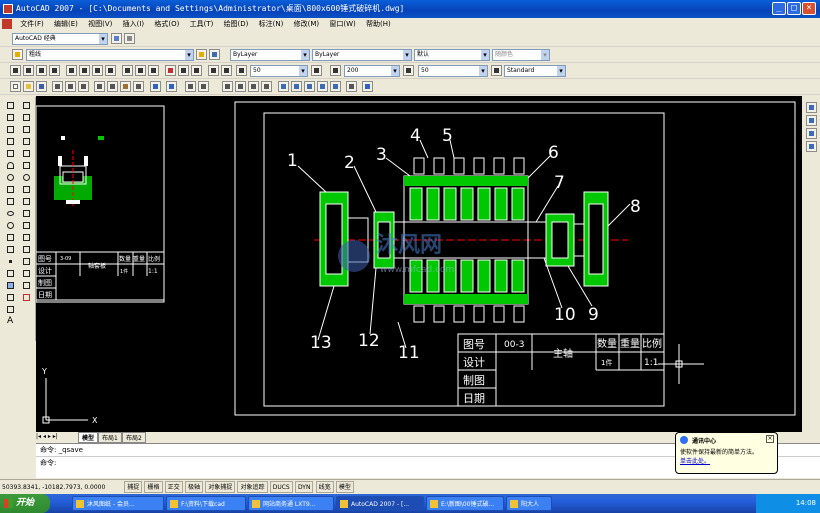 This screenshot has height=513, width=820. I want to click on text-size-combo: 50, so click(279, 71).